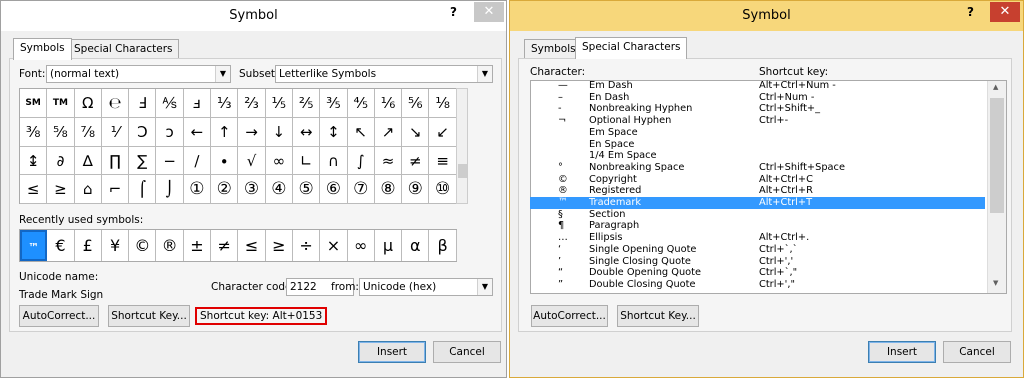 This screenshot has height=378, width=1024. I want to click on symbol-cell: ←, so click(197, 132).